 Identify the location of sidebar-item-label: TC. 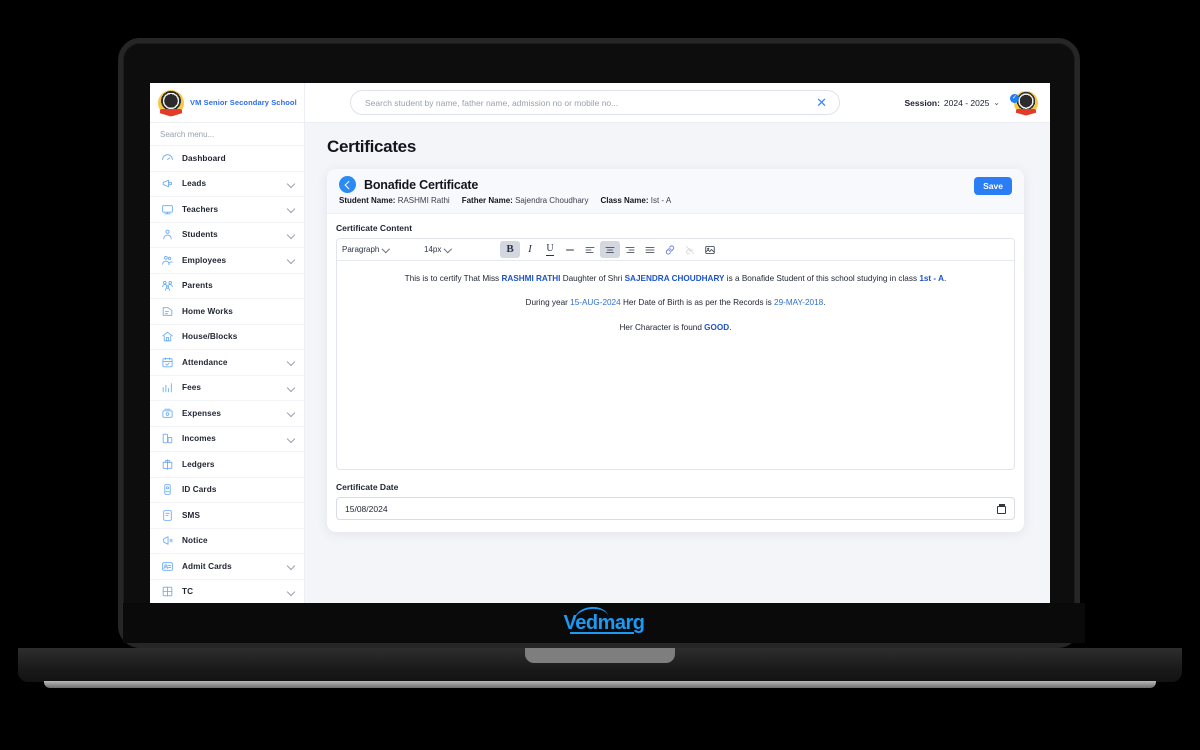
(188, 592).